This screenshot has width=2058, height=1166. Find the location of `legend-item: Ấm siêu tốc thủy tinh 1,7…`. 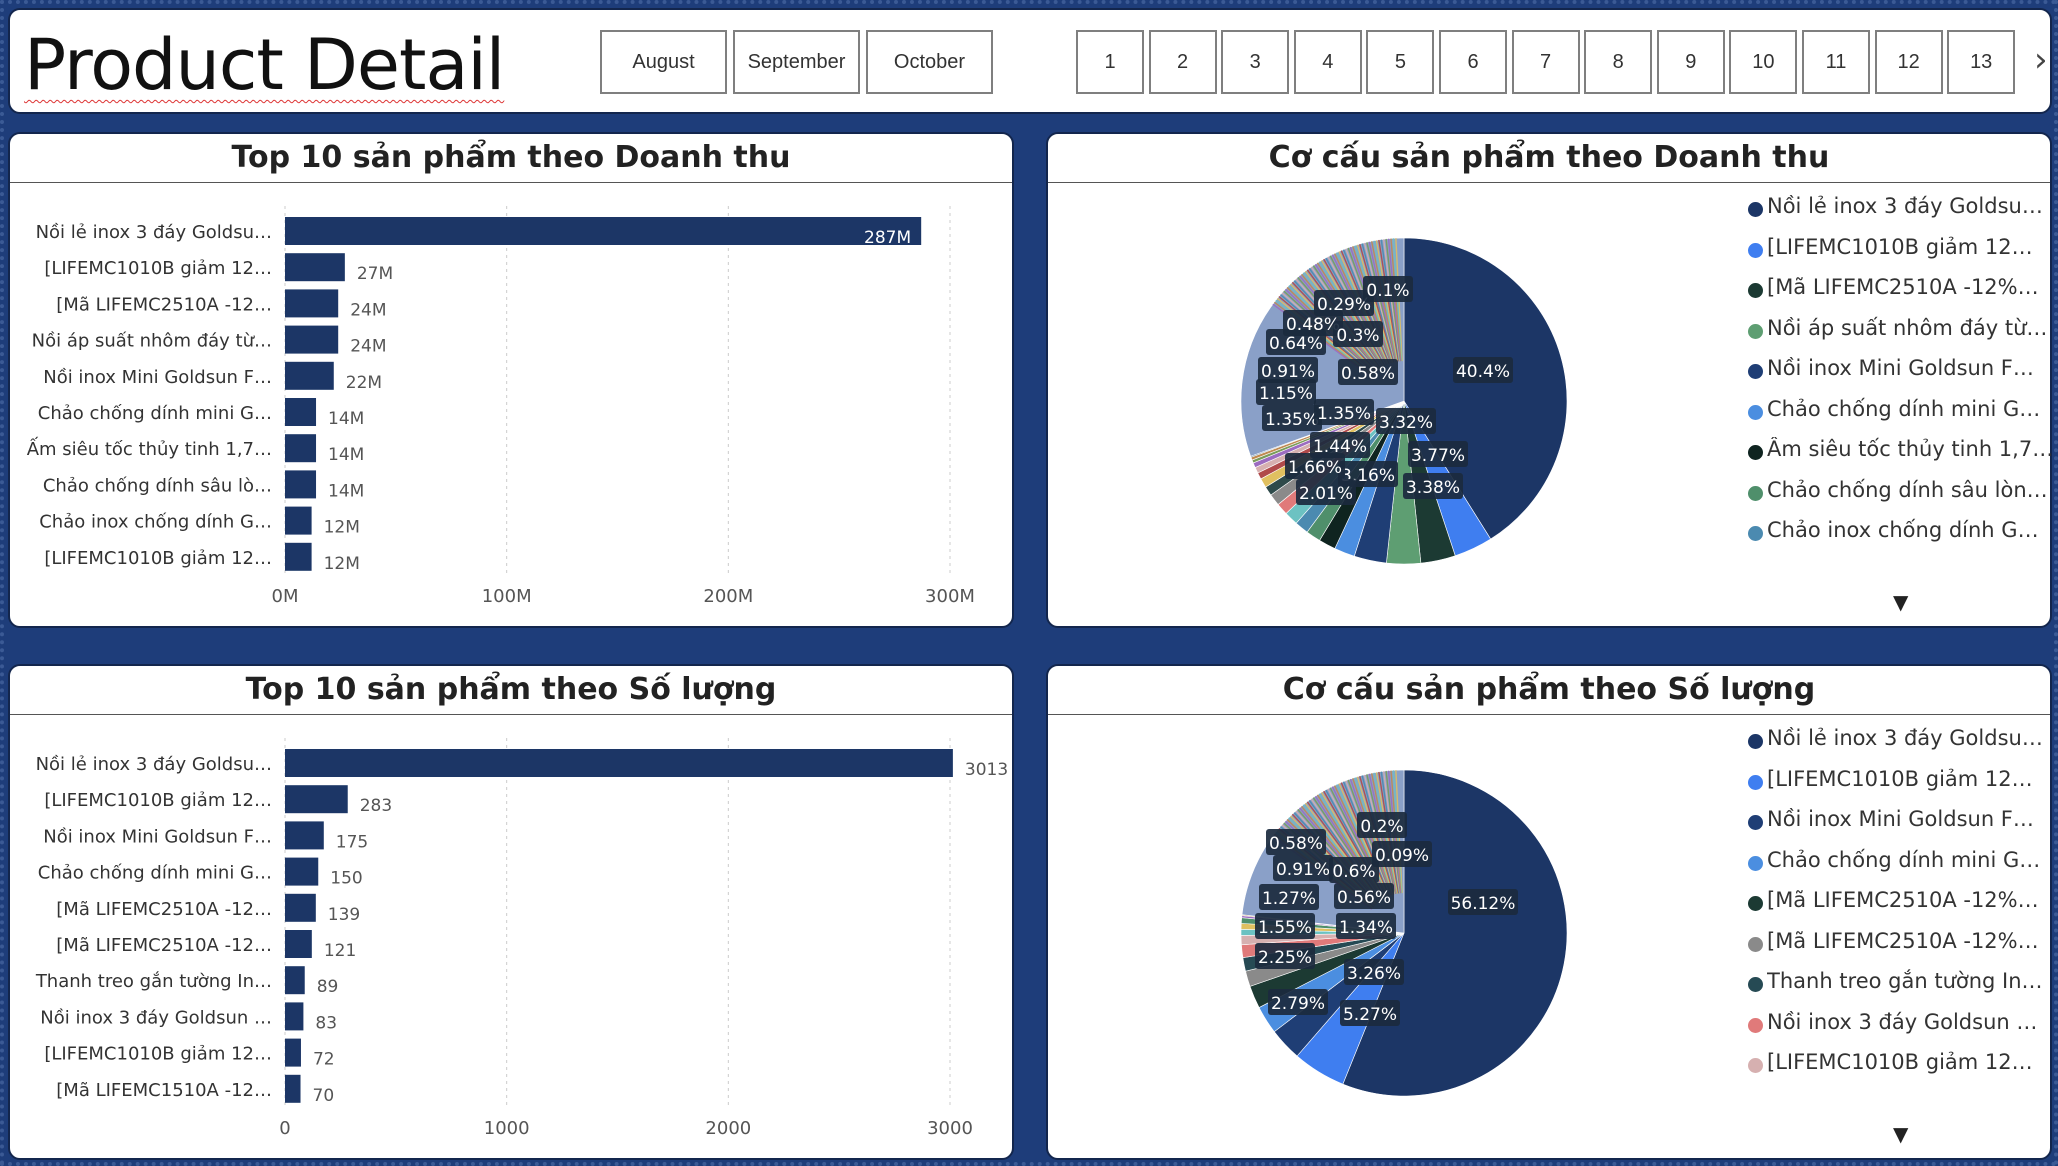

legend-item: Ấm siêu tốc thủy tinh 1,7… is located at coordinates (1903, 455).